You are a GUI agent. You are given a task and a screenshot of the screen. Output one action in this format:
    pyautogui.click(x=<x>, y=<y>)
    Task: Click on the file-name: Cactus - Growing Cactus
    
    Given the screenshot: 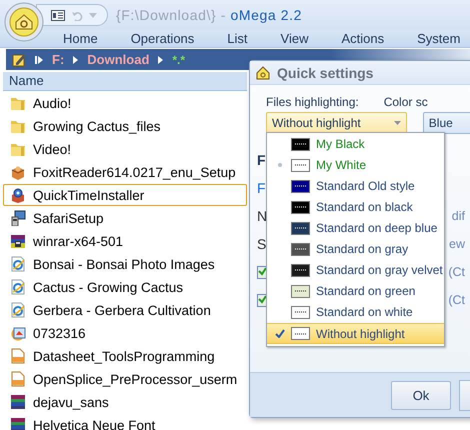 What is the action you would take?
    pyautogui.click(x=108, y=287)
    